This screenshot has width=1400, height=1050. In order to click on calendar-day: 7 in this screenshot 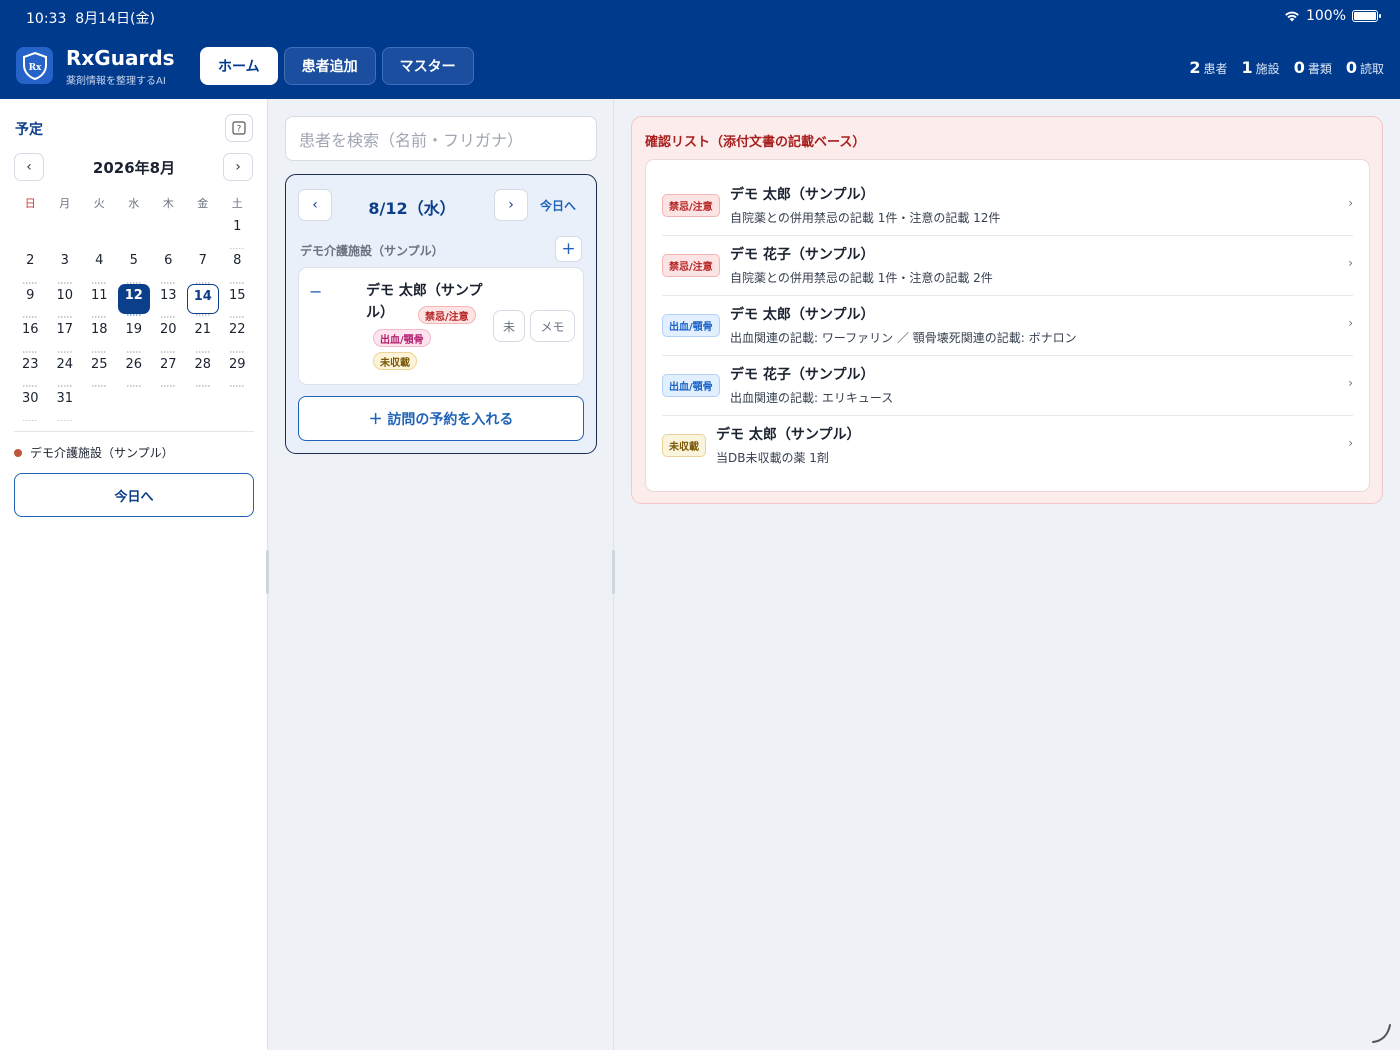, I will do `click(203, 266)`.